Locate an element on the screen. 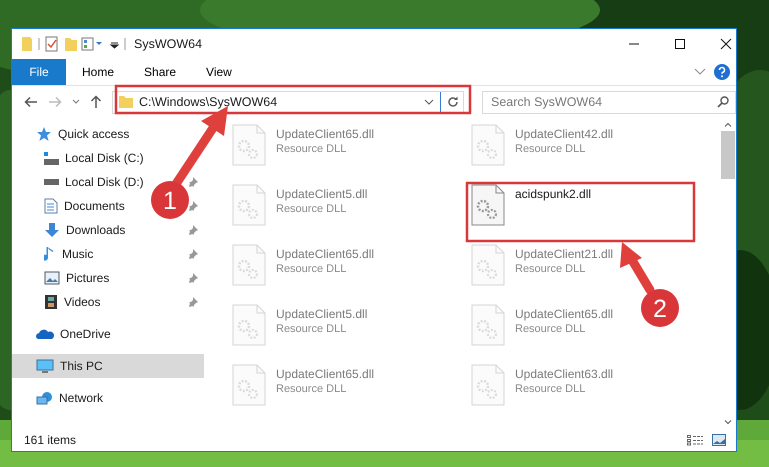  maximize-icon is located at coordinates (680, 44).